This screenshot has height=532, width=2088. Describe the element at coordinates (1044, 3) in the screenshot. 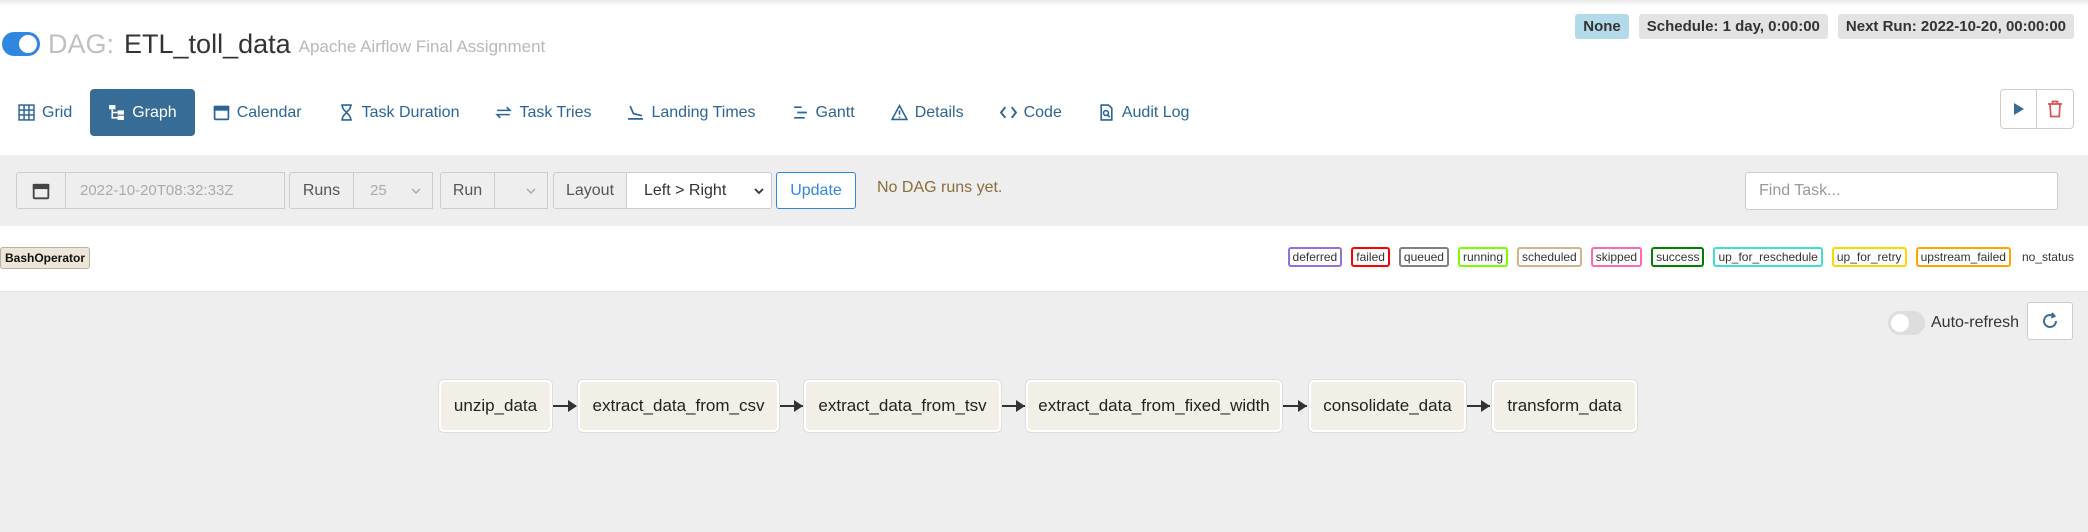

I see `top-shadow` at that location.